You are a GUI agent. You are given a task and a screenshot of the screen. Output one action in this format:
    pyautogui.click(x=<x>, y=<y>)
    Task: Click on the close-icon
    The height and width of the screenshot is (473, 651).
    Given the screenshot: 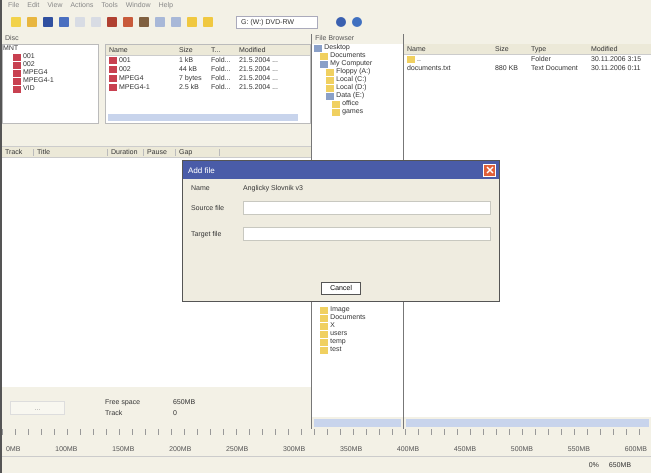 What is the action you would take?
    pyautogui.click(x=489, y=170)
    